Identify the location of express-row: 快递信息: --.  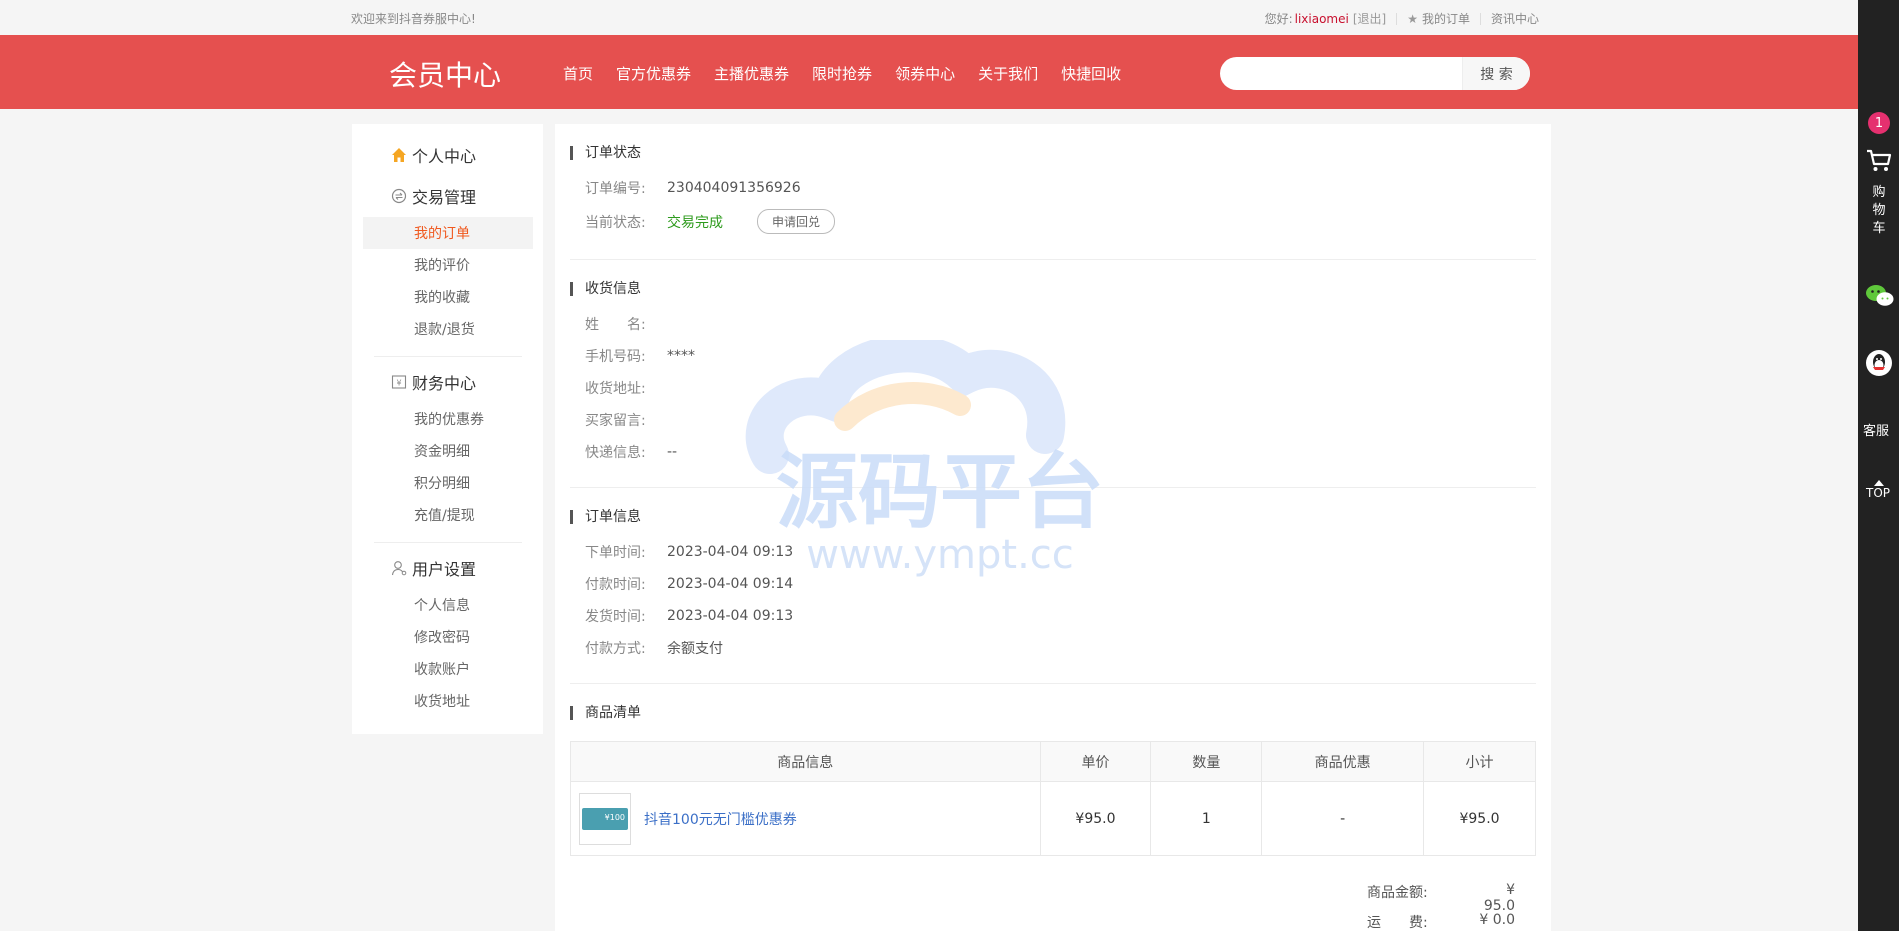
(631, 452).